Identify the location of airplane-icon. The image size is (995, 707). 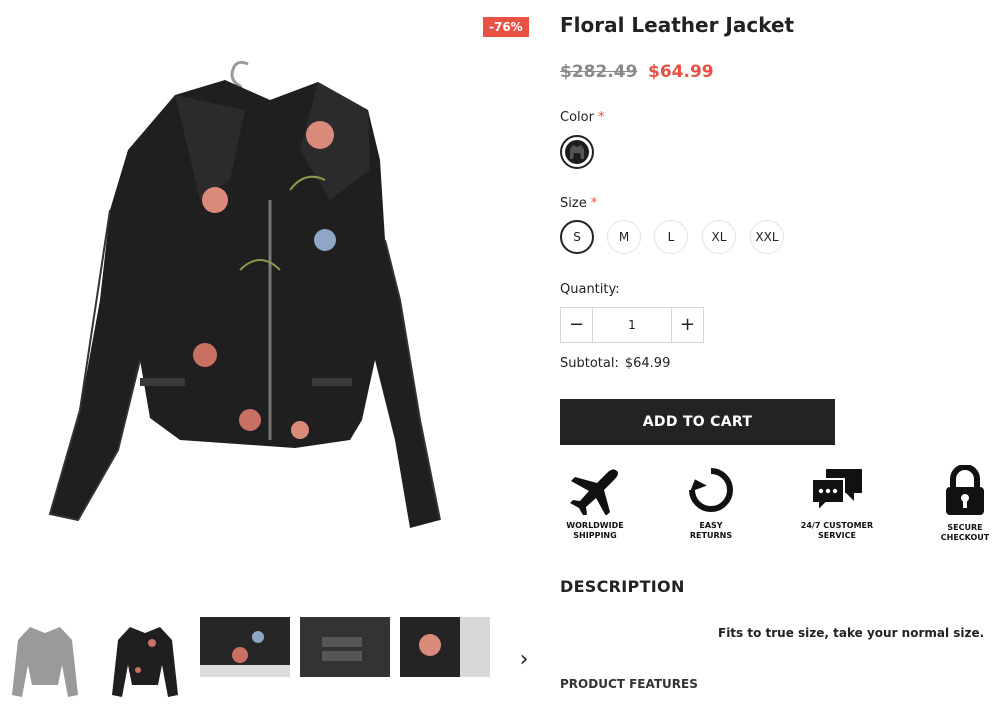
(594, 492).